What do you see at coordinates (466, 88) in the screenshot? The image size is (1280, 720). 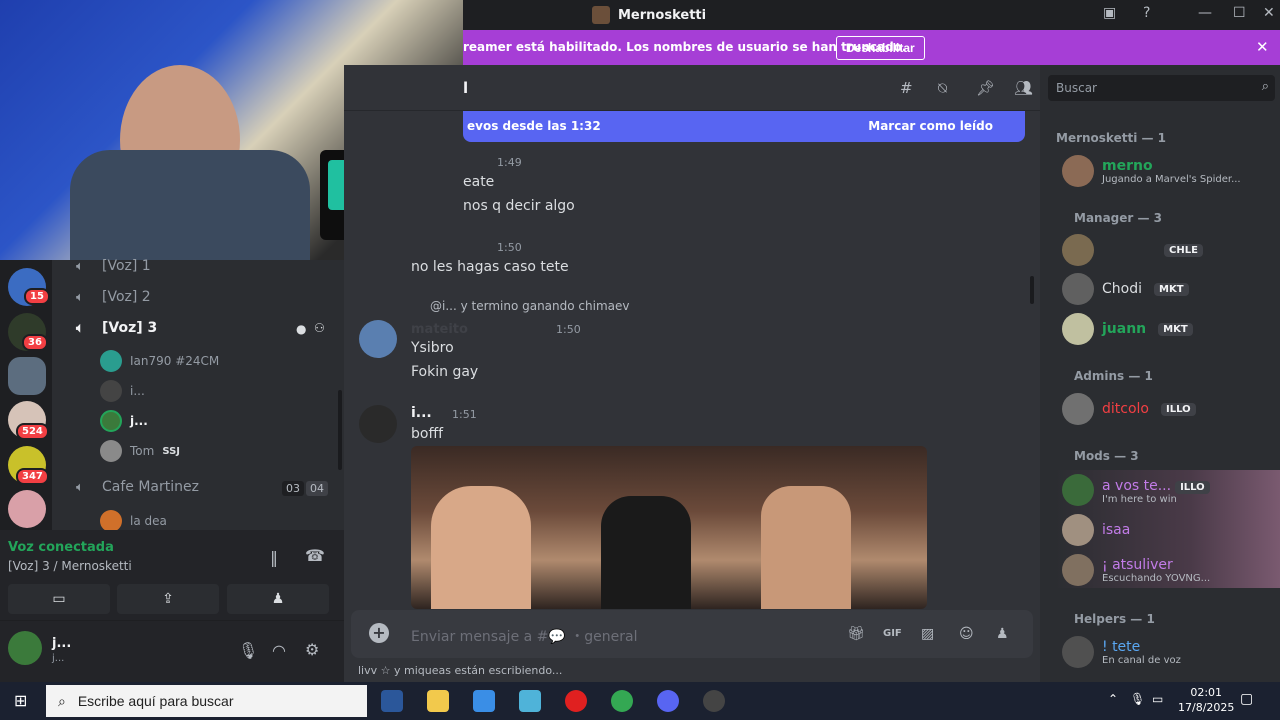 I see `channel-name: l` at bounding box center [466, 88].